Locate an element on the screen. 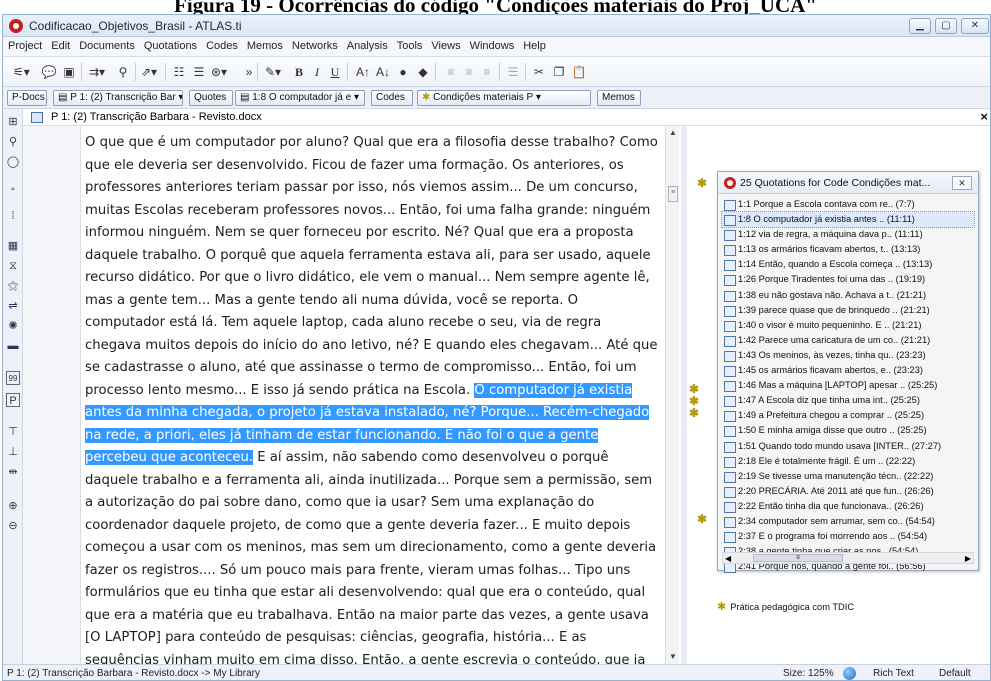 This screenshot has width=991, height=681. tree-icon: ⊞ is located at coordinates (13, 122).